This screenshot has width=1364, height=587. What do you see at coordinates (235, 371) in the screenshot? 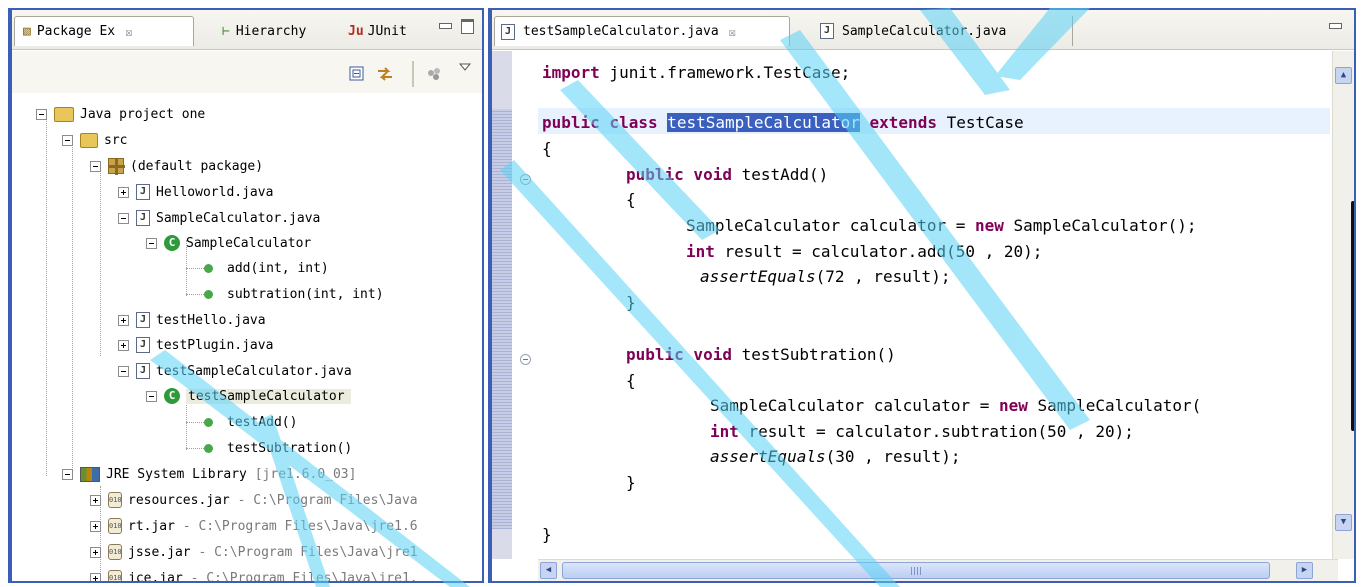
I see `tree-item-testsamplecalculator-java: J testSampleCalculator.java` at bounding box center [235, 371].